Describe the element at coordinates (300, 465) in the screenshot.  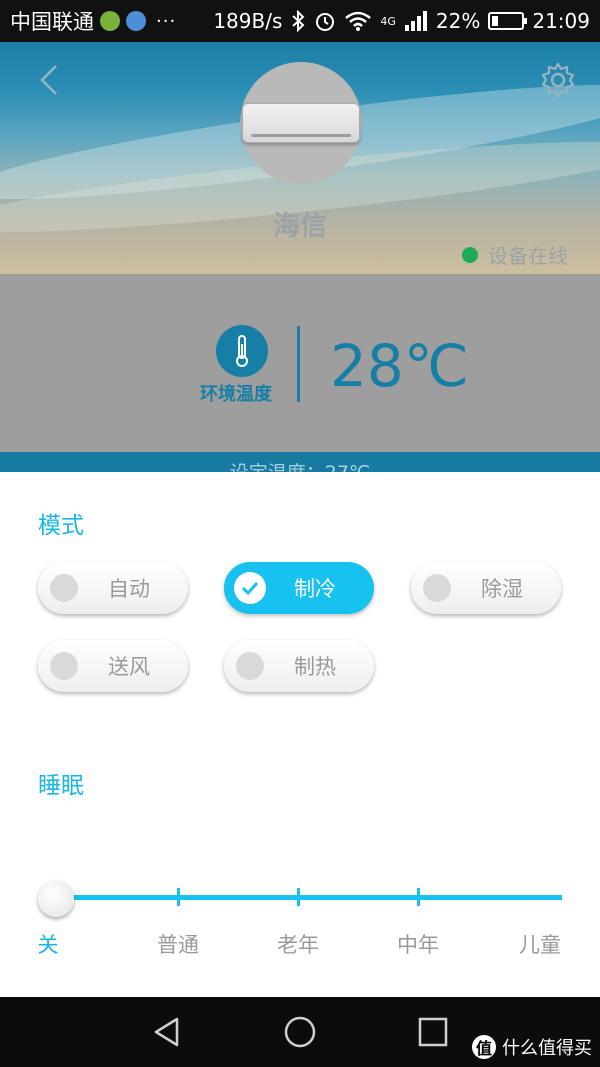
I see `set-temp-label: 设定温度：27℃` at that location.